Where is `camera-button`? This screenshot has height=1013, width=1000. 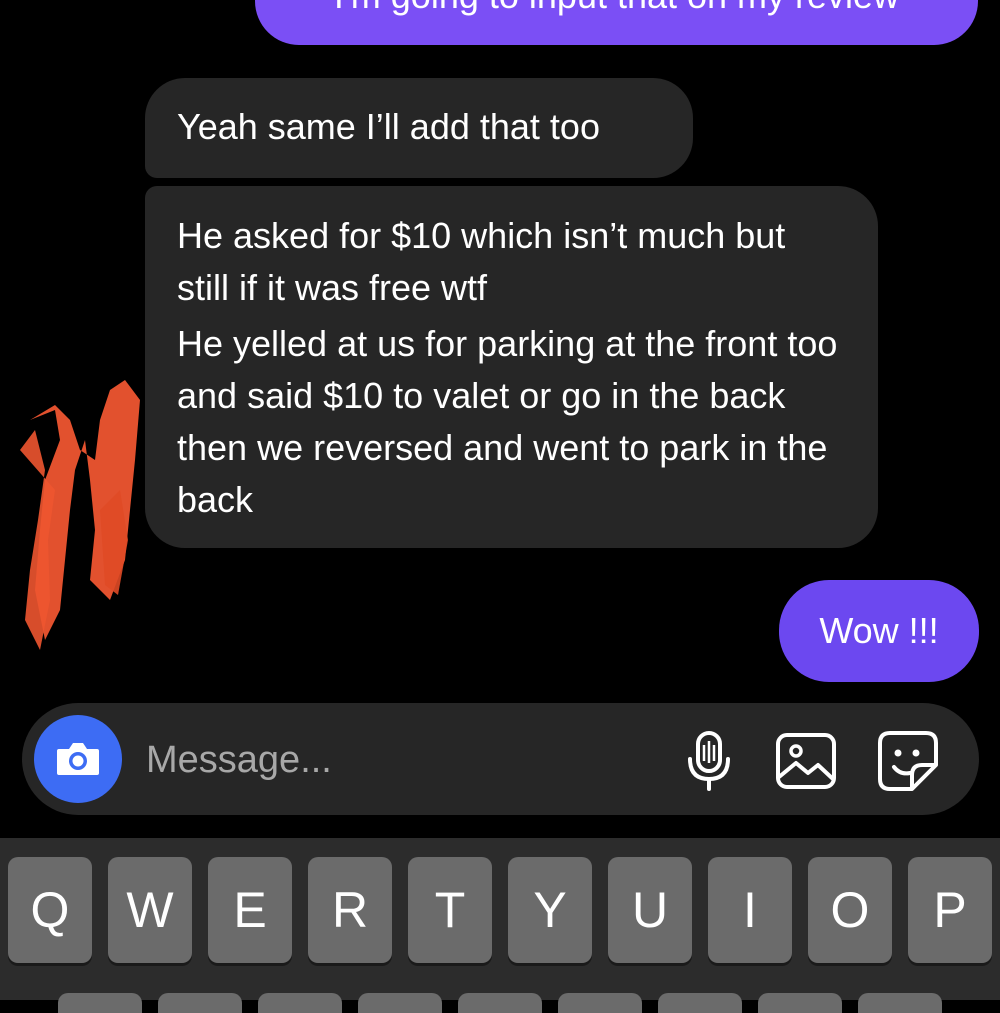 camera-button is located at coordinates (78, 759).